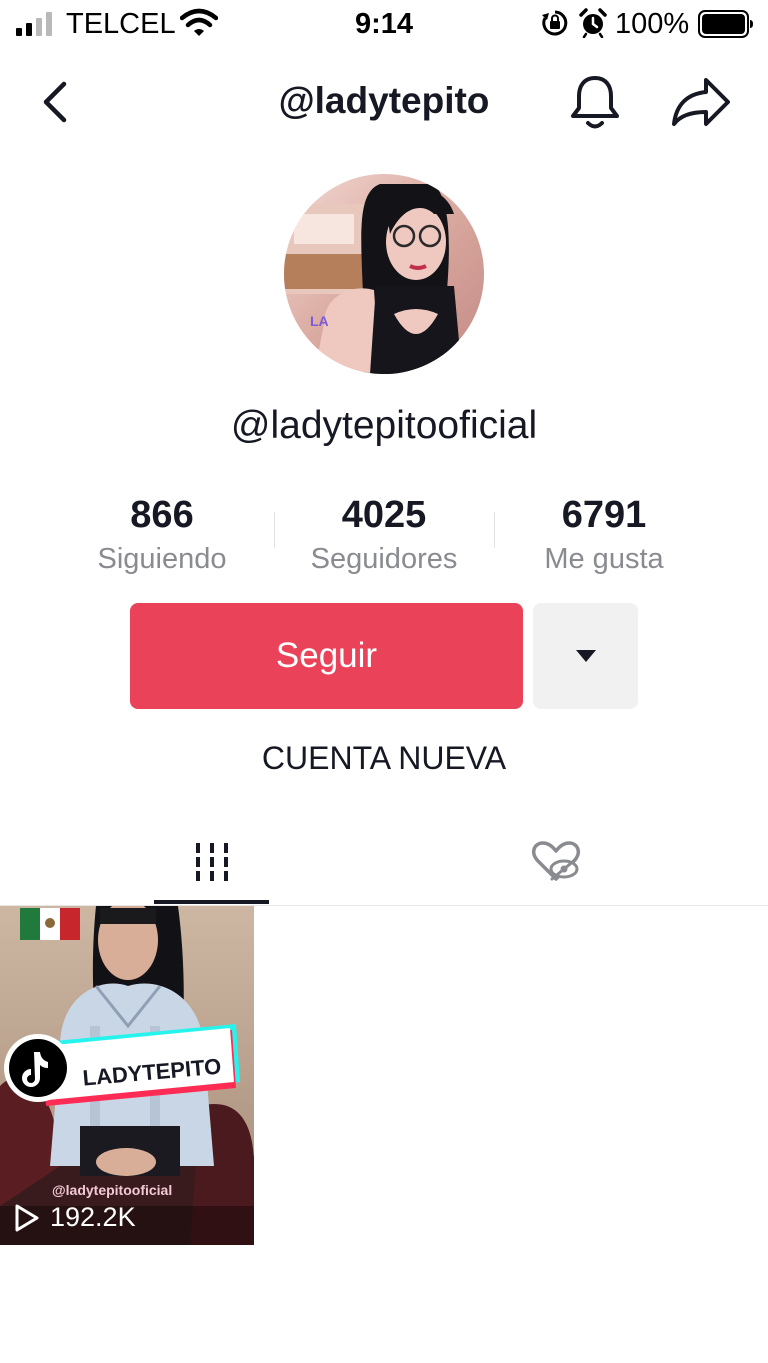 The height and width of the screenshot is (1363, 768). Describe the element at coordinates (112, 1190) in the screenshot. I see `video-handle-overlay: @ladytepitooficial` at that location.